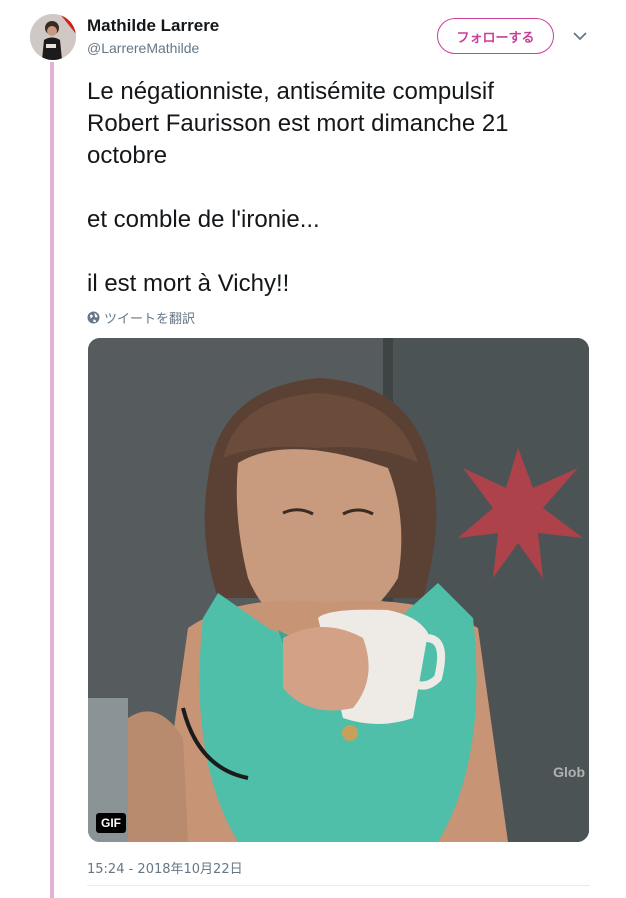 The width and height of the screenshot is (626, 898). I want to click on translate-tweet-link: ツイートを翻訳, so click(141, 317).